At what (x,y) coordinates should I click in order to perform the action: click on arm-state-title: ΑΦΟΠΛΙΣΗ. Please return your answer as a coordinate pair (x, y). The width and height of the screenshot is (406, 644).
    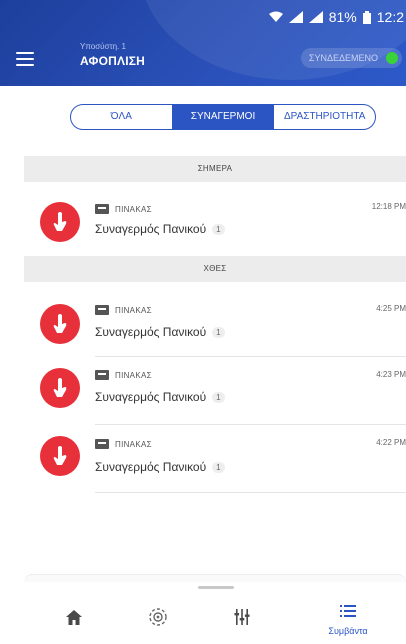
    Looking at the image, I should click on (112, 61).